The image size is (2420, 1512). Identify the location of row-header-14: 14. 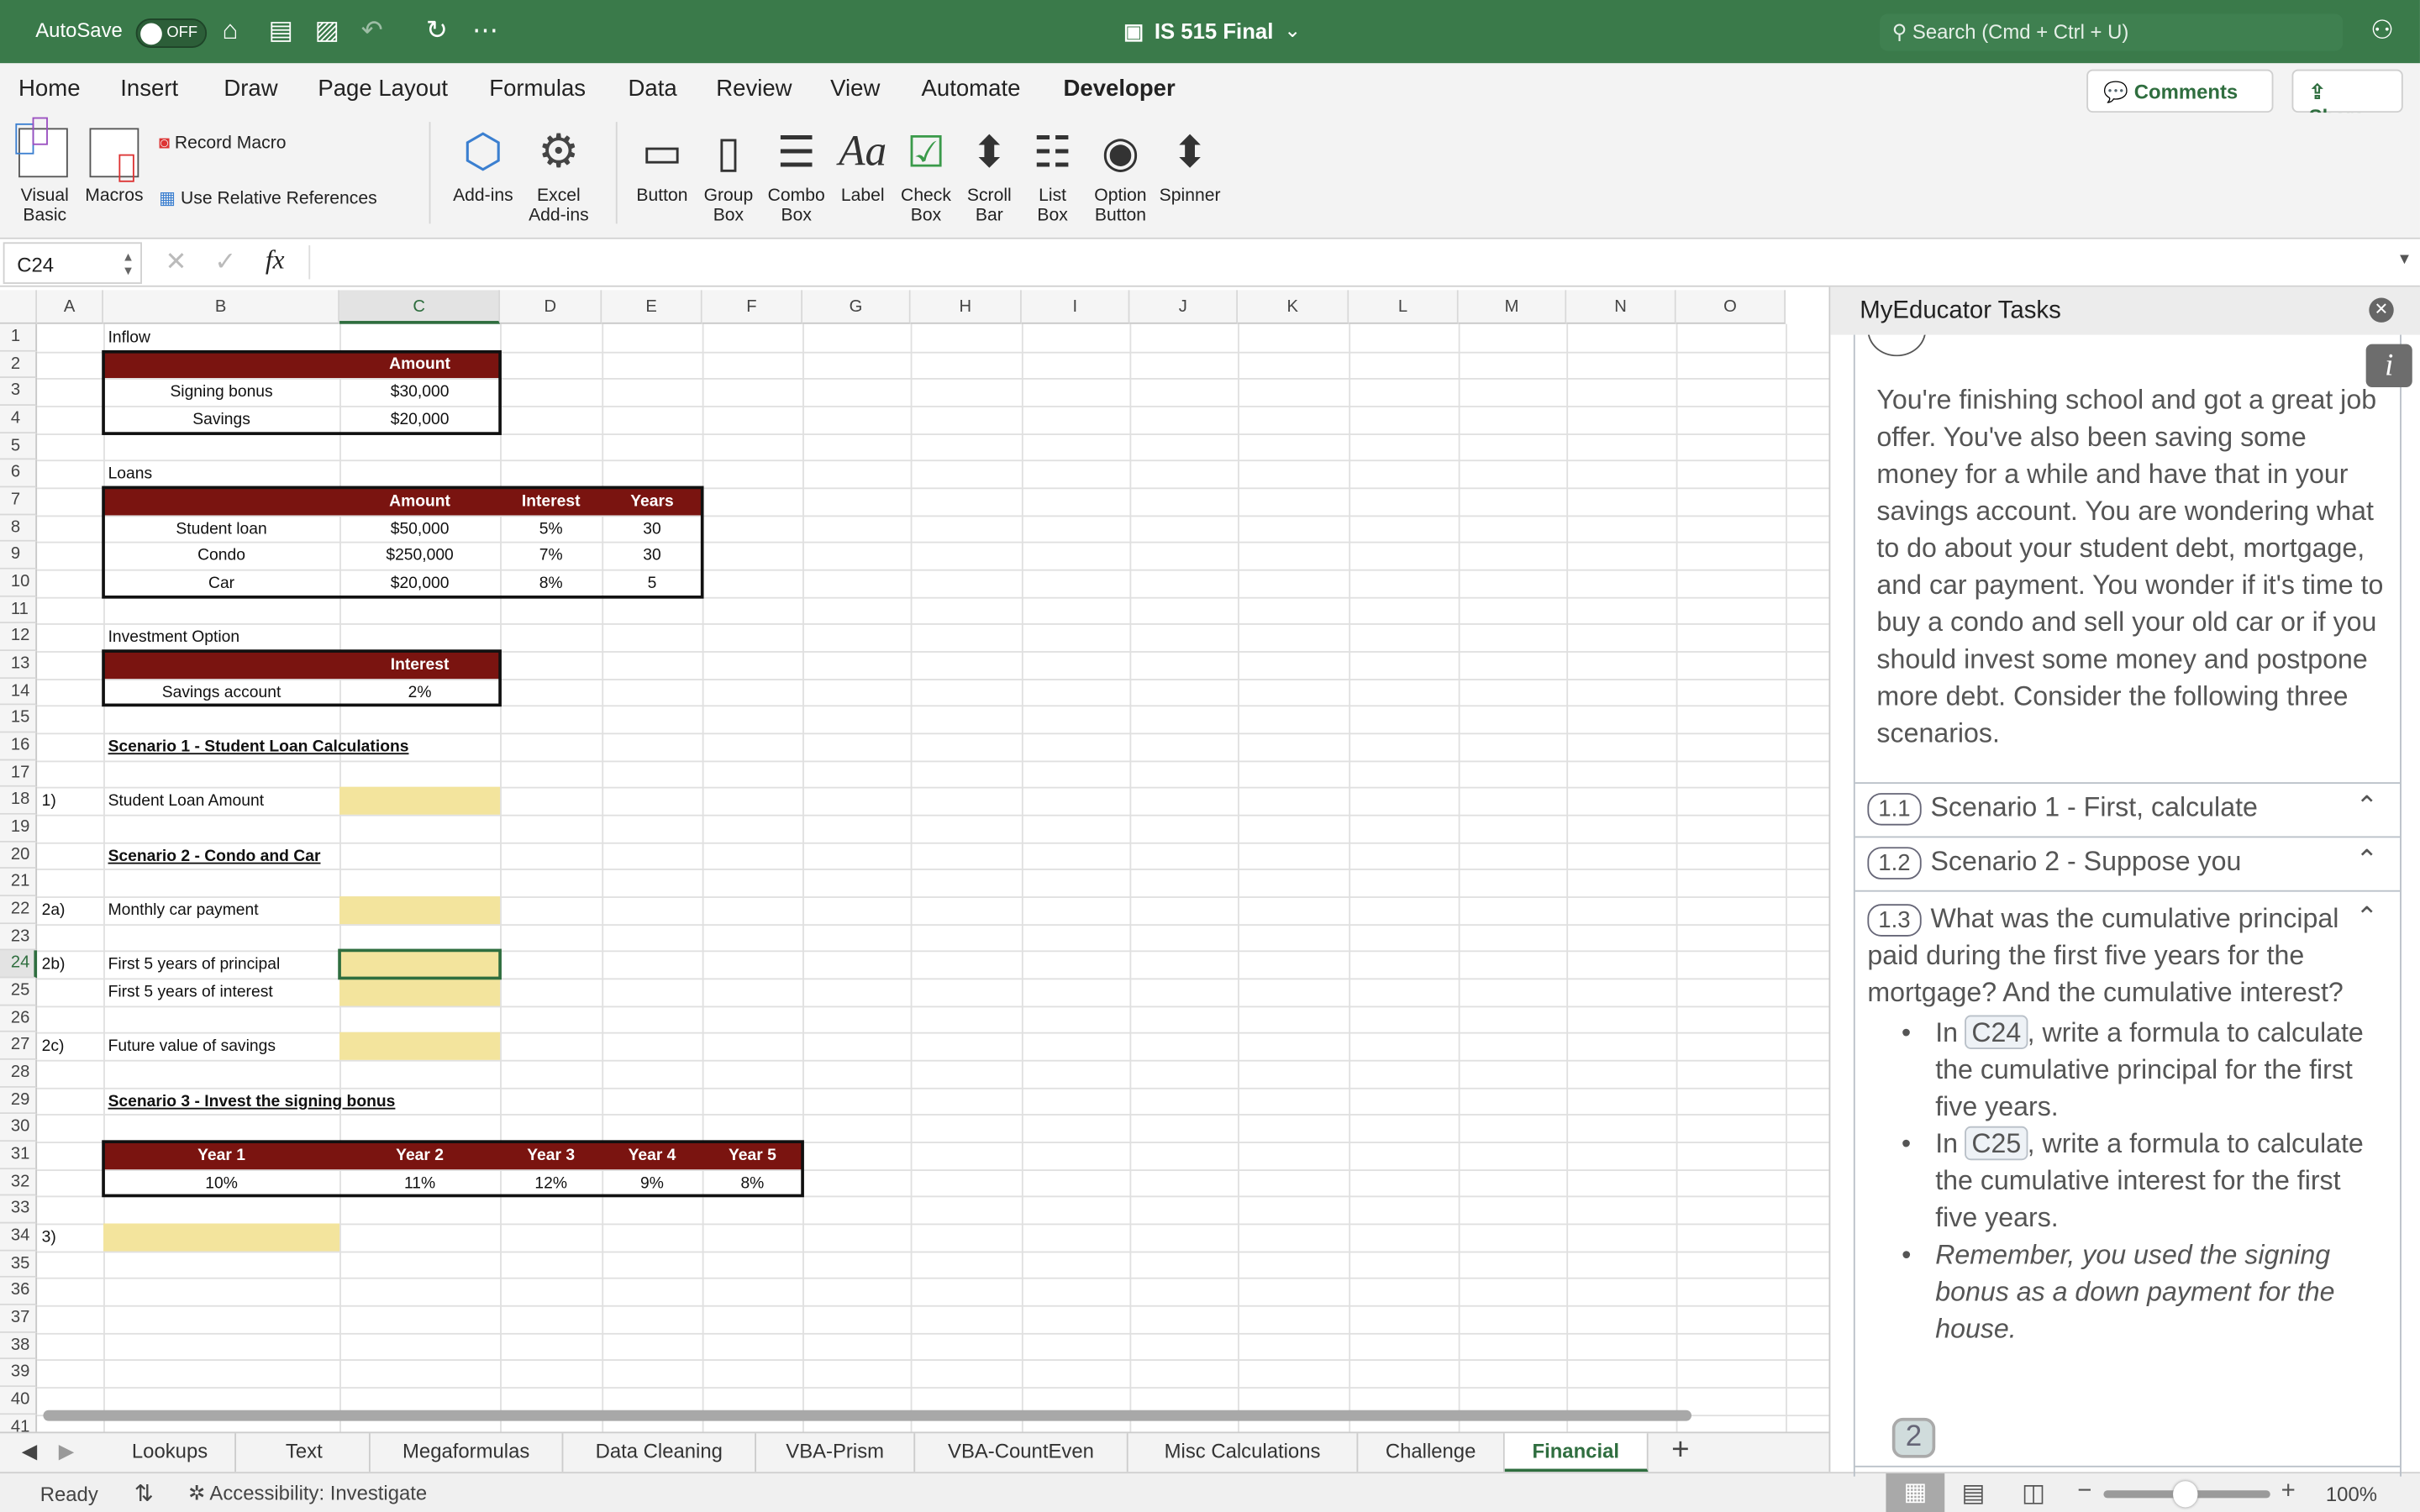
(19, 692).